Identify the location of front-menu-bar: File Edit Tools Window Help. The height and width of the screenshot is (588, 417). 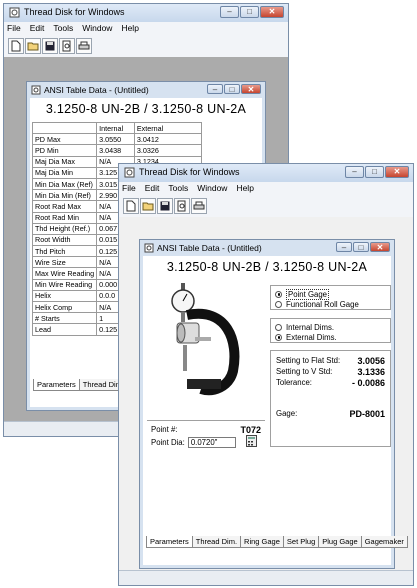
(266, 188).